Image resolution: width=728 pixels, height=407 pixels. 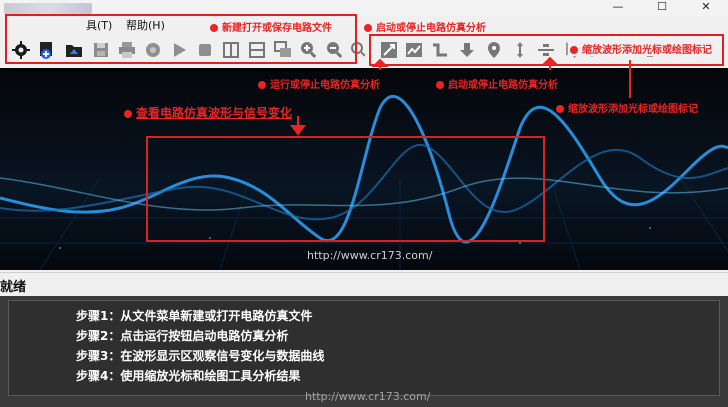 I want to click on footer-watermark-url: http://www.cr173.com/, so click(x=368, y=396).